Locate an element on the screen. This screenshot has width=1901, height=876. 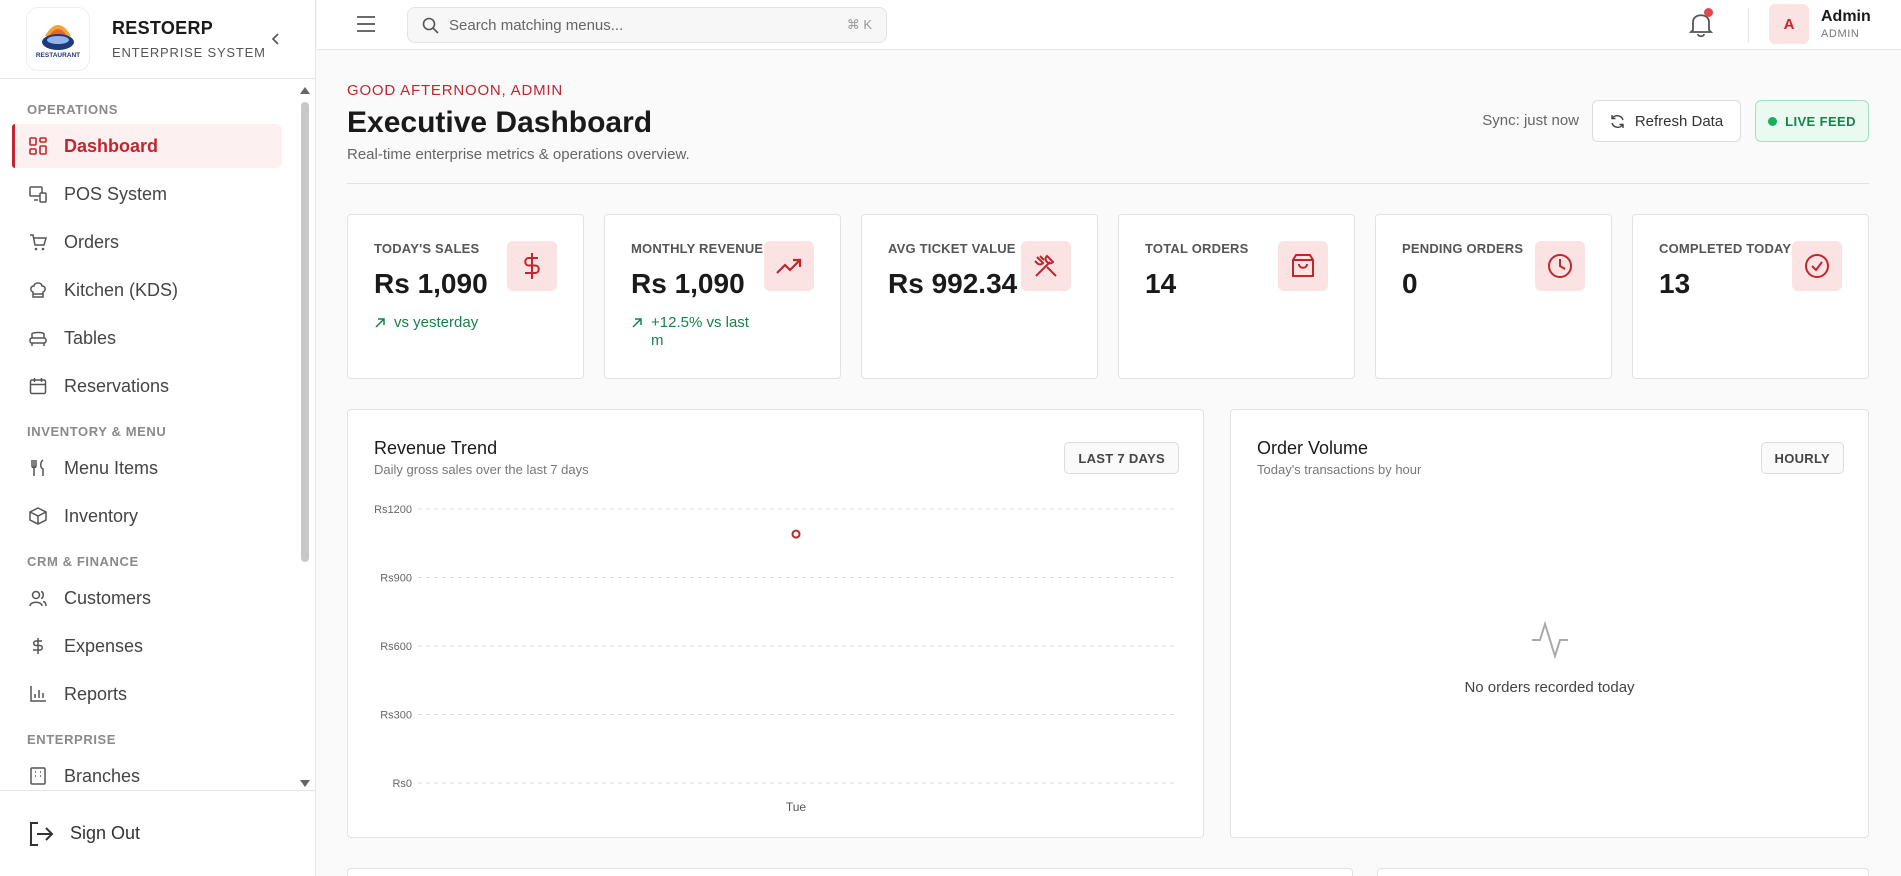
user-menu: A Admin ADMIN is located at coordinates (1820, 24).